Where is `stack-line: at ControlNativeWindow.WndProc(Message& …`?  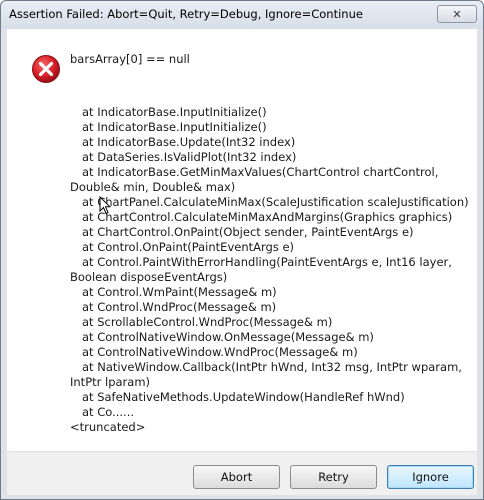 stack-line: at ControlNativeWindow.WndProc(Message& … is located at coordinates (220, 352).